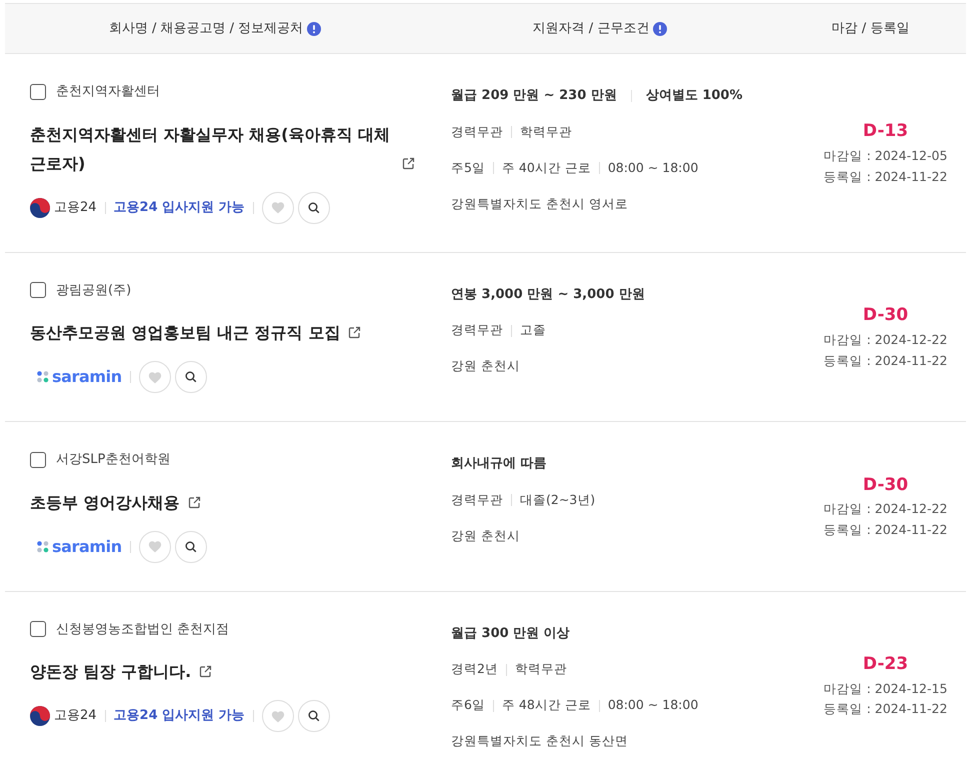 This screenshot has height=778, width=971. I want to click on column-header: 마감 / 등록일, so click(871, 29).